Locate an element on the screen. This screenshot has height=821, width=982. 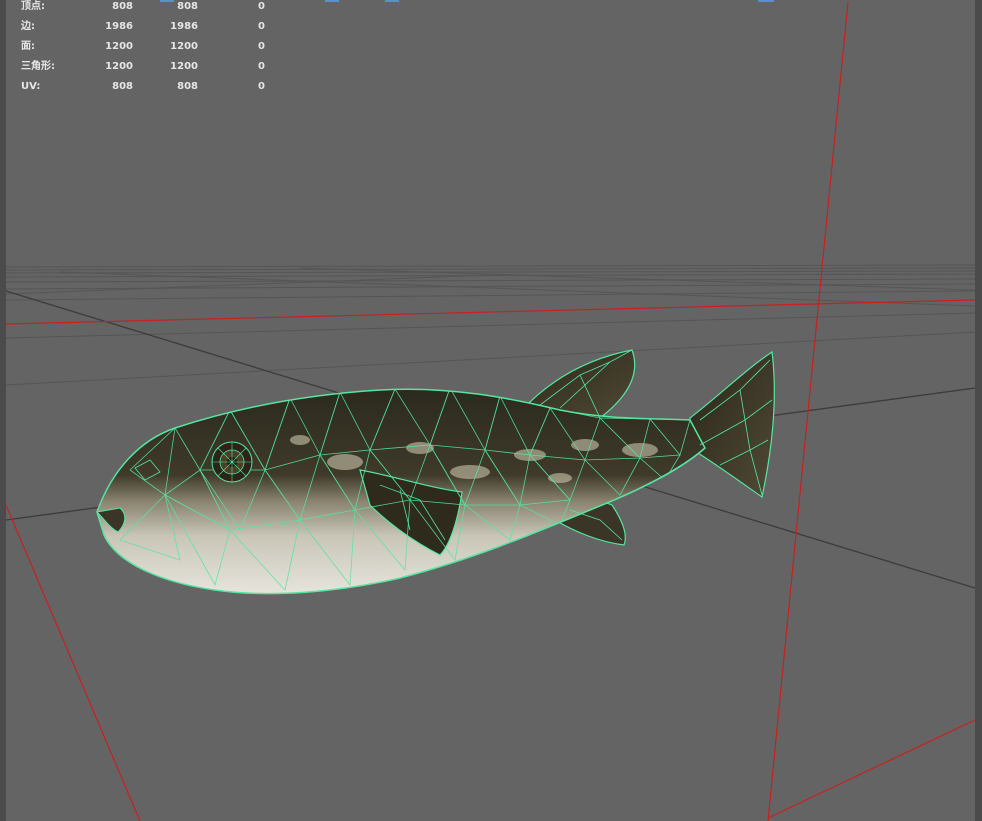
fish-eye is located at coordinates (232, 462).